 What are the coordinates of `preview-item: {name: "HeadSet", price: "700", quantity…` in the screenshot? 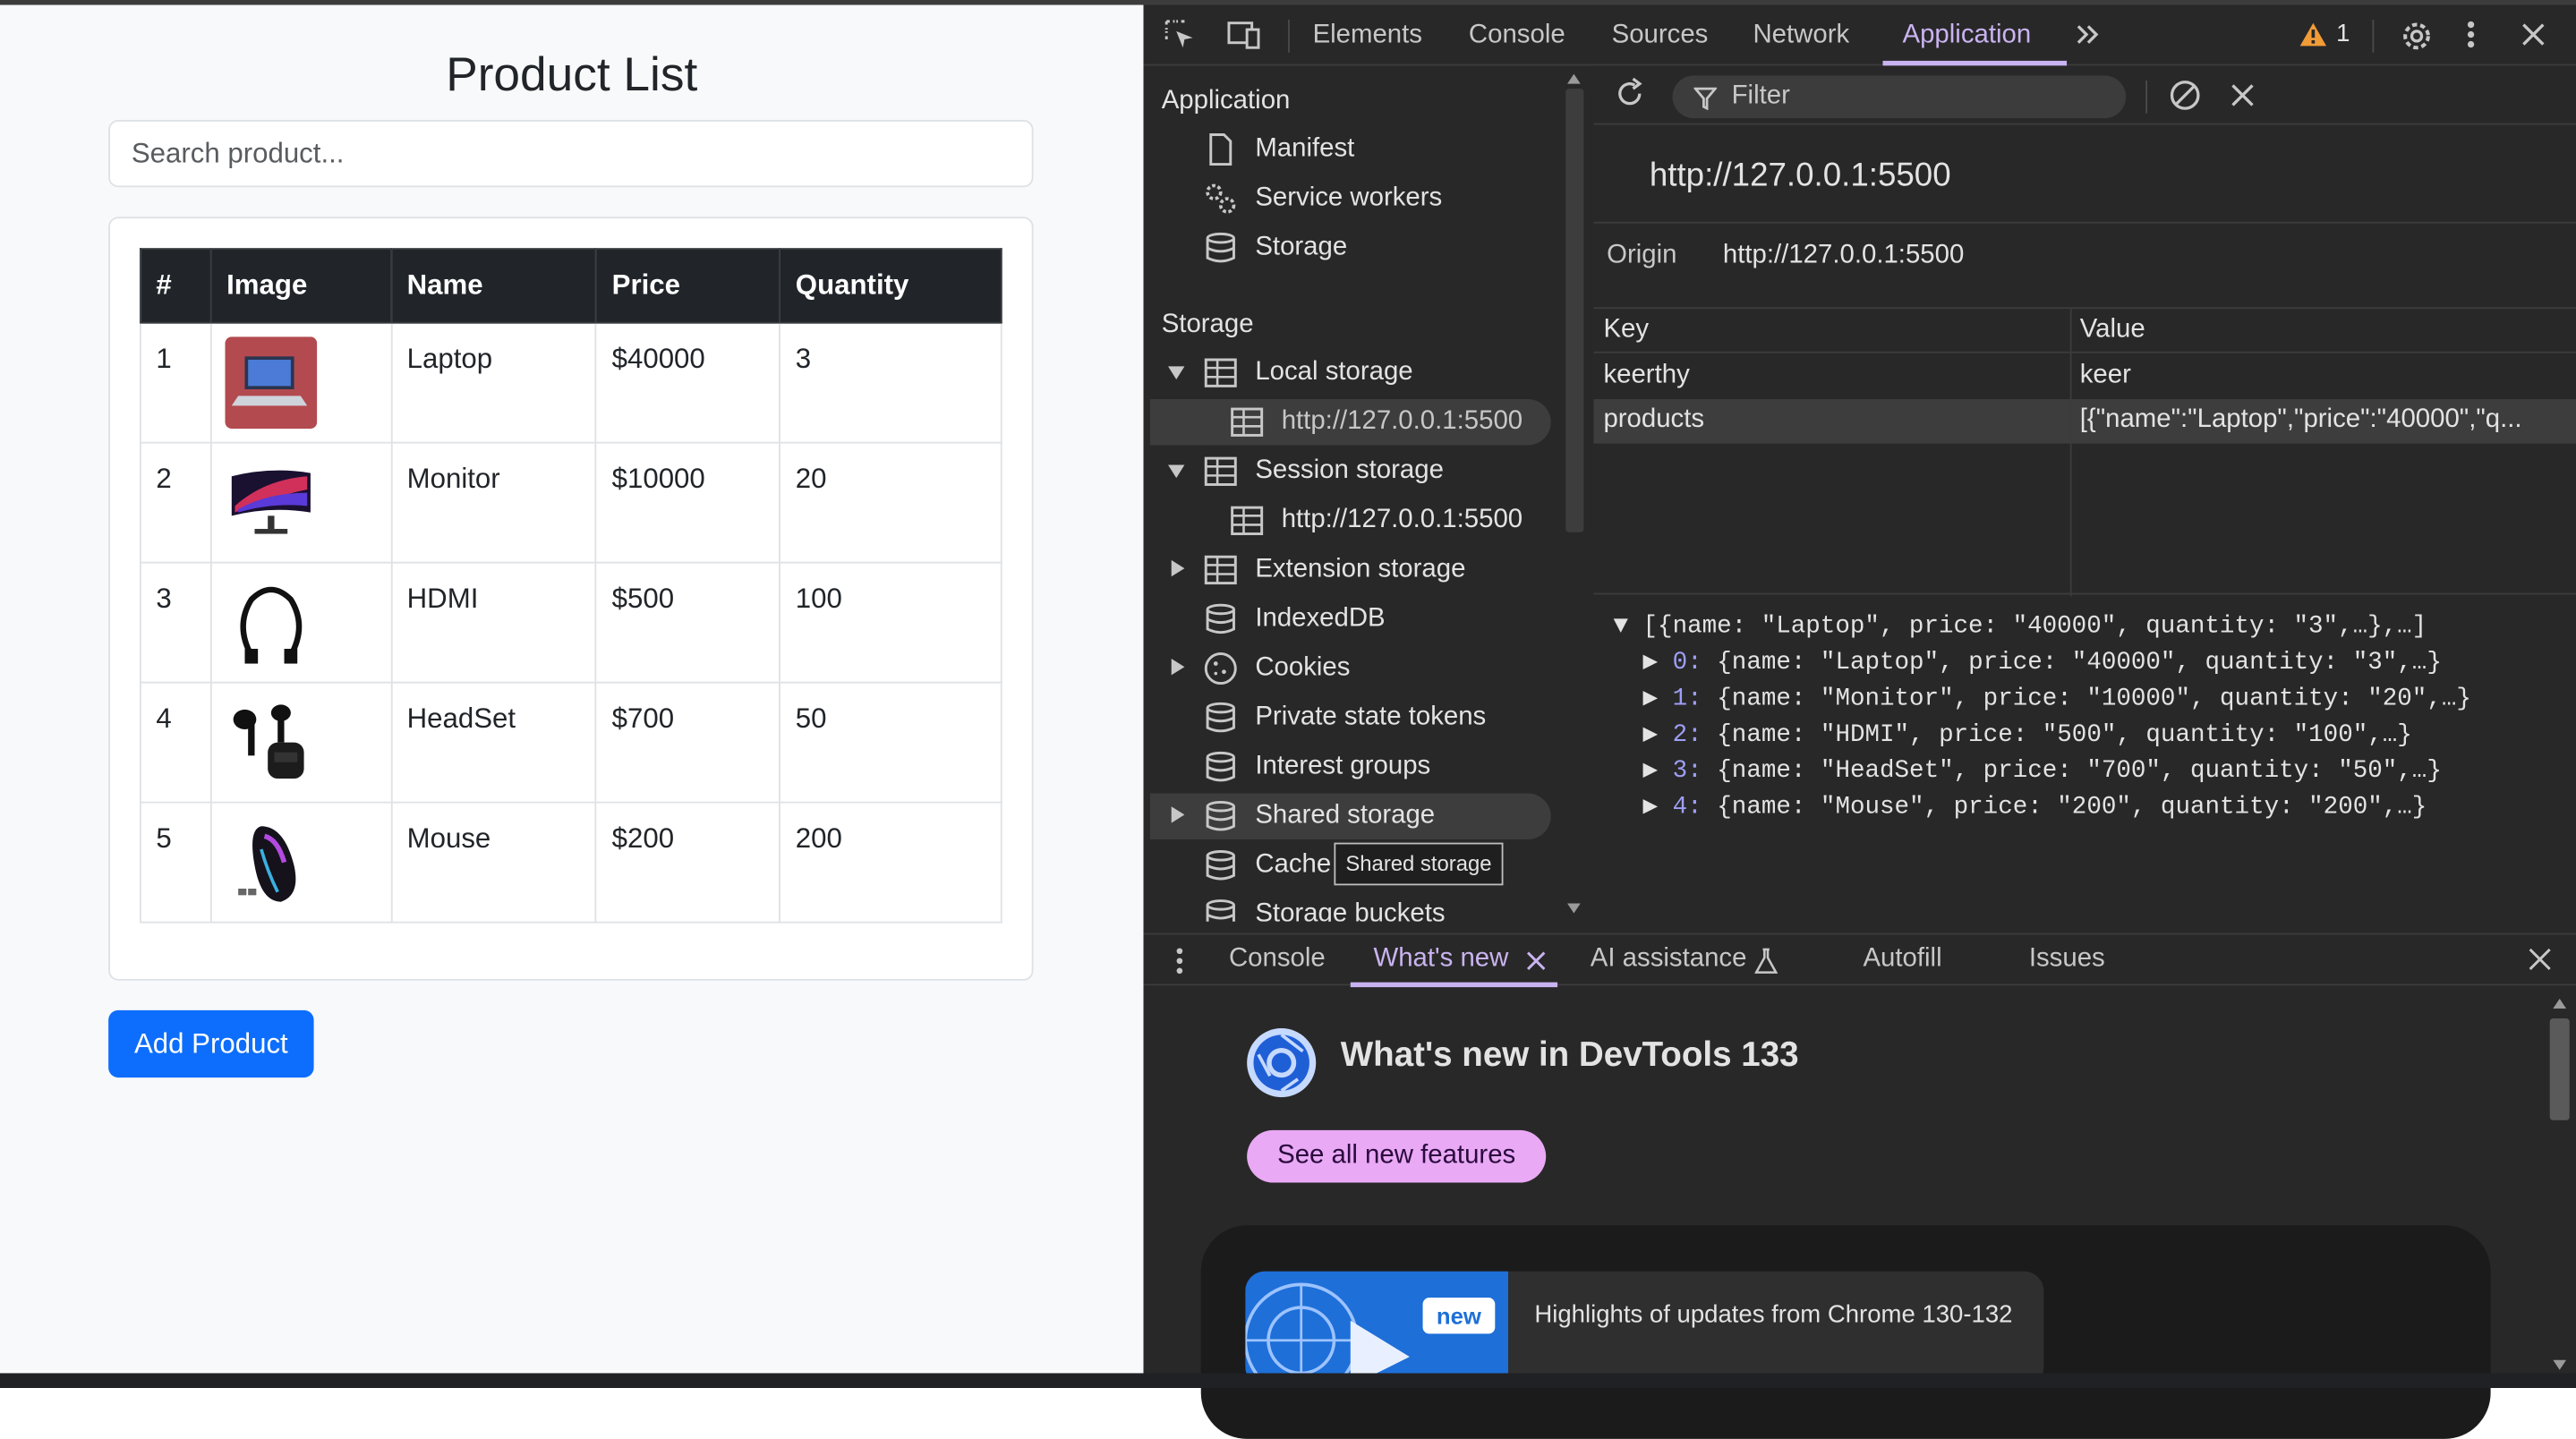 It's located at (2079, 771).